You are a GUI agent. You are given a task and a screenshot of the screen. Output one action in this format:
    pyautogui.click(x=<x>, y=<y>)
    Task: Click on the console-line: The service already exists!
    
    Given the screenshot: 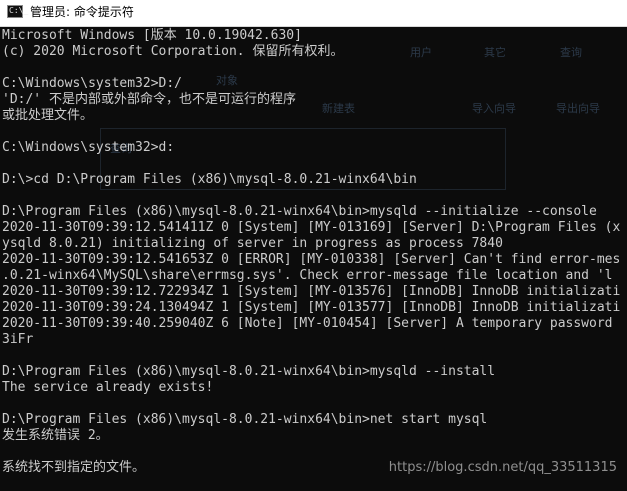 What is the action you would take?
    pyautogui.click(x=108, y=387)
    